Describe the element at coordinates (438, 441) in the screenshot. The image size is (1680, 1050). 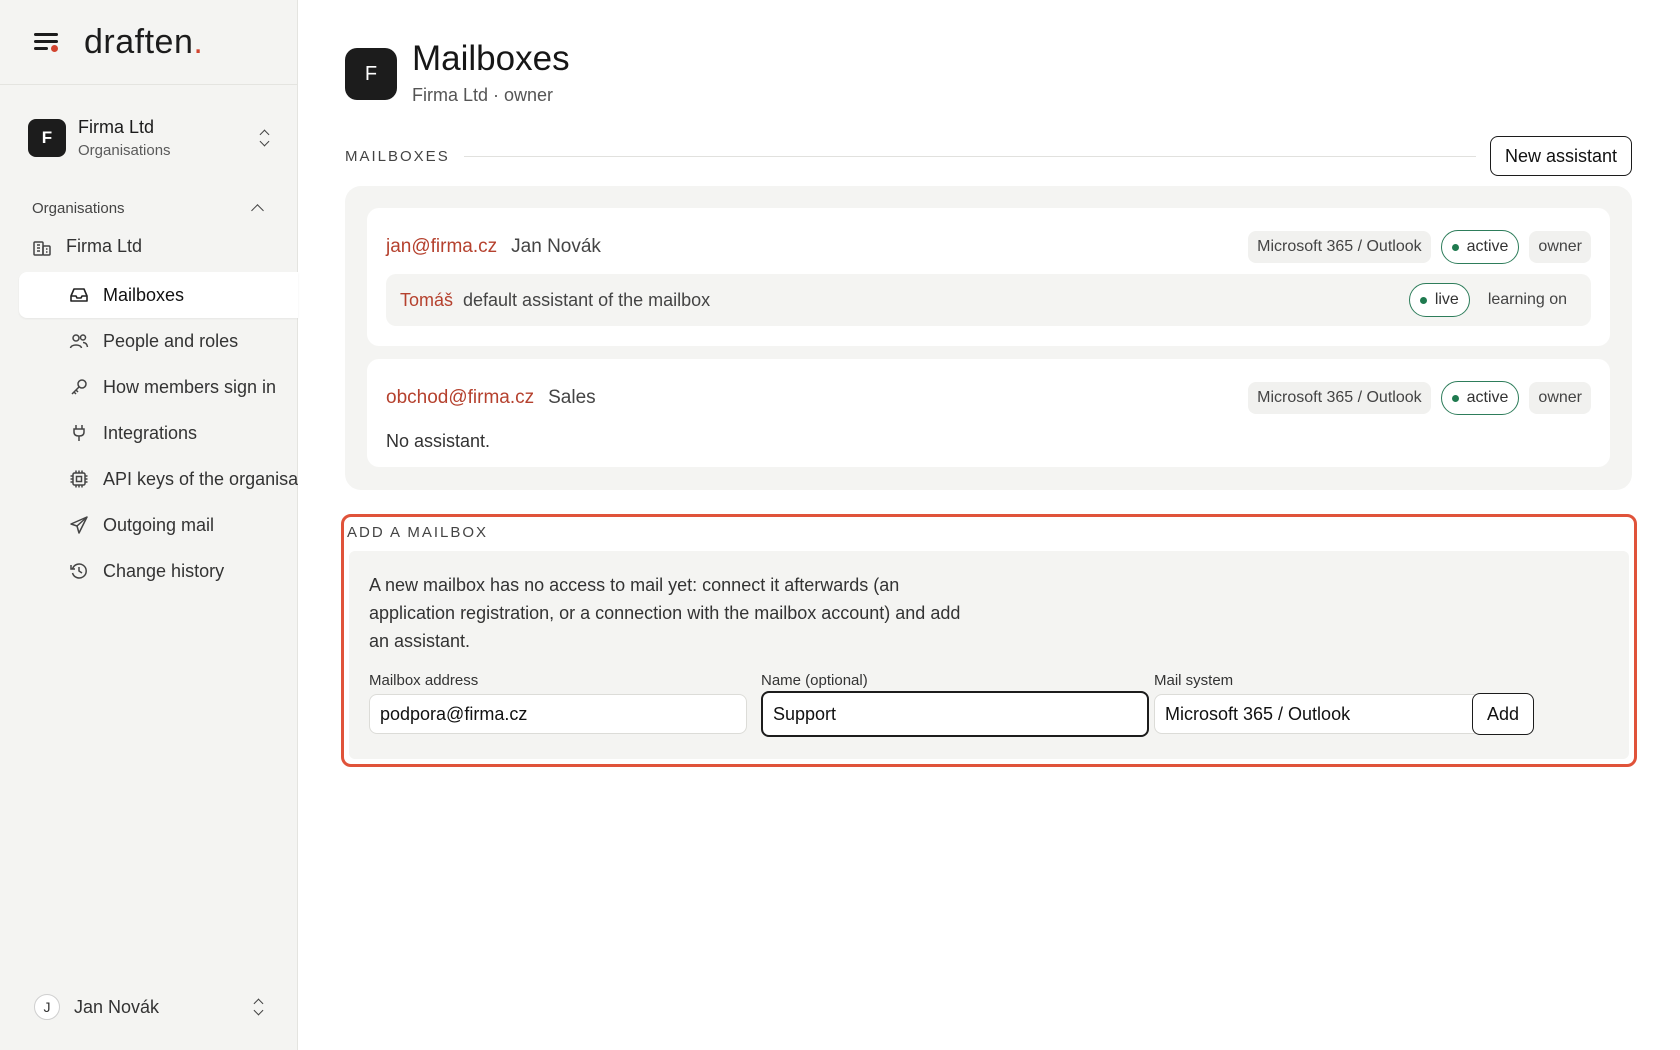
I see `no-assistant-text: No assistant.` at that location.